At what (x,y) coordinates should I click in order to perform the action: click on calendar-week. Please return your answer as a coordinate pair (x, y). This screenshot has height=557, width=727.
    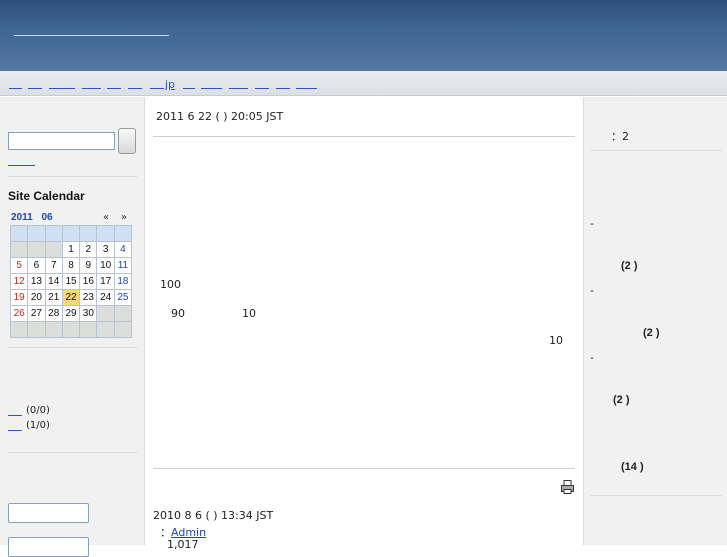
    Looking at the image, I should click on (71, 329).